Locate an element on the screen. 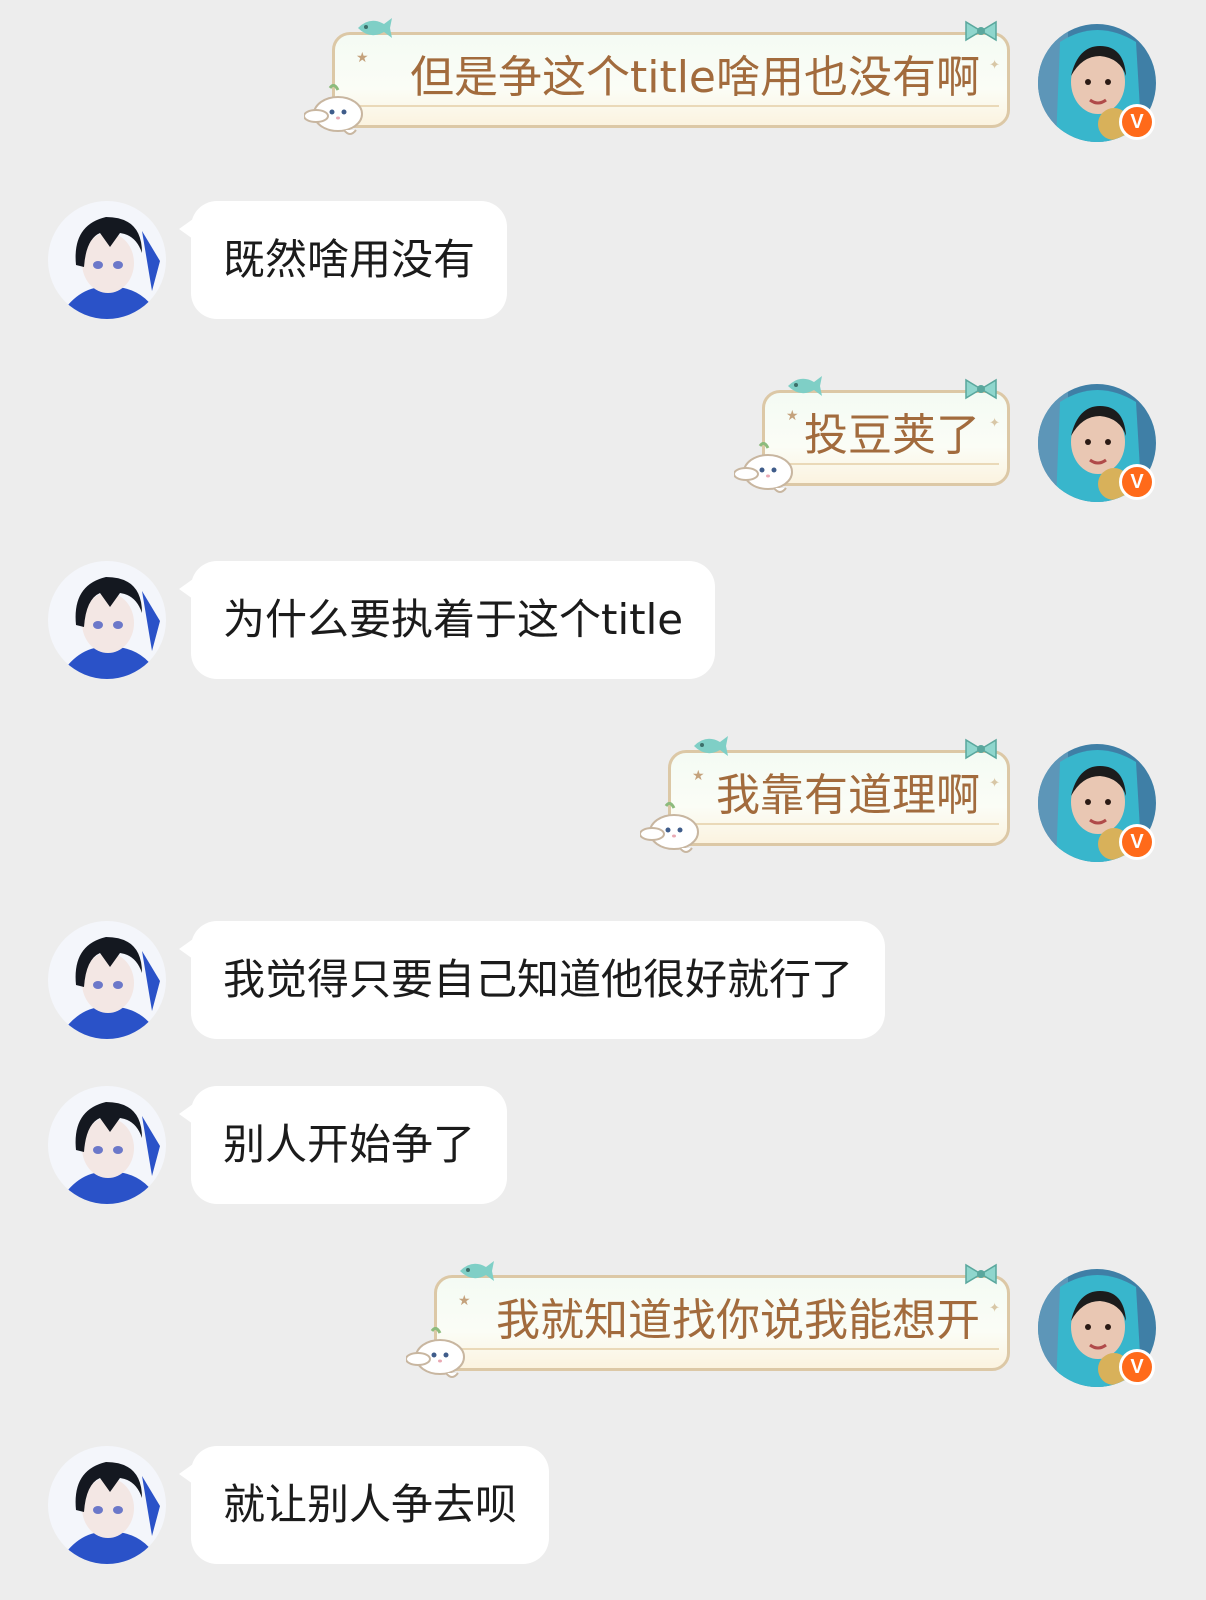 Image resolution: width=1206 pixels, height=1600 pixels. outgoing-bubble: ★ ✦ 但是争这个title啥用也没有啊 is located at coordinates (657, 75).